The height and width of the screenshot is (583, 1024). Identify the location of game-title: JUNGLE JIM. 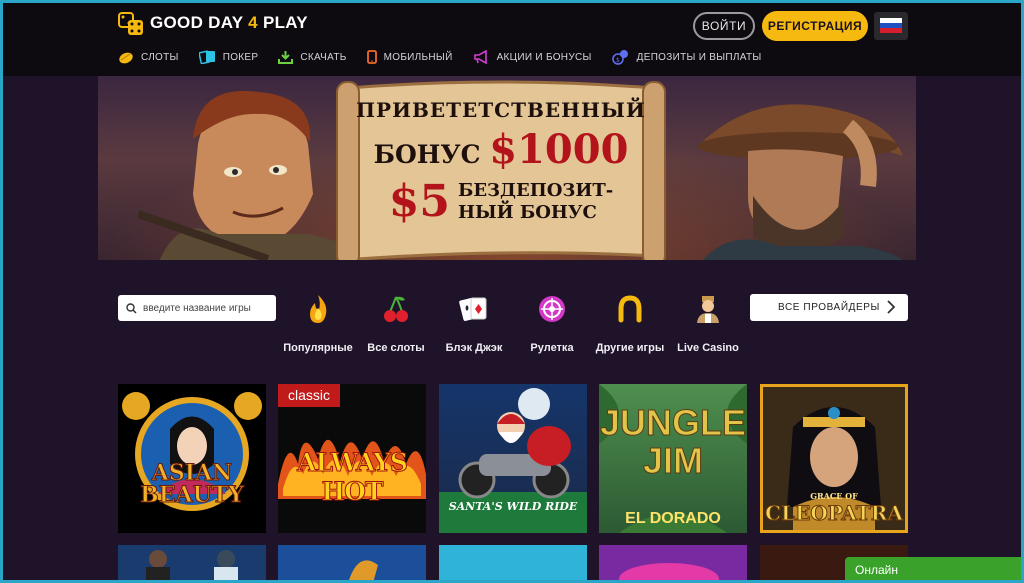
(673, 441).